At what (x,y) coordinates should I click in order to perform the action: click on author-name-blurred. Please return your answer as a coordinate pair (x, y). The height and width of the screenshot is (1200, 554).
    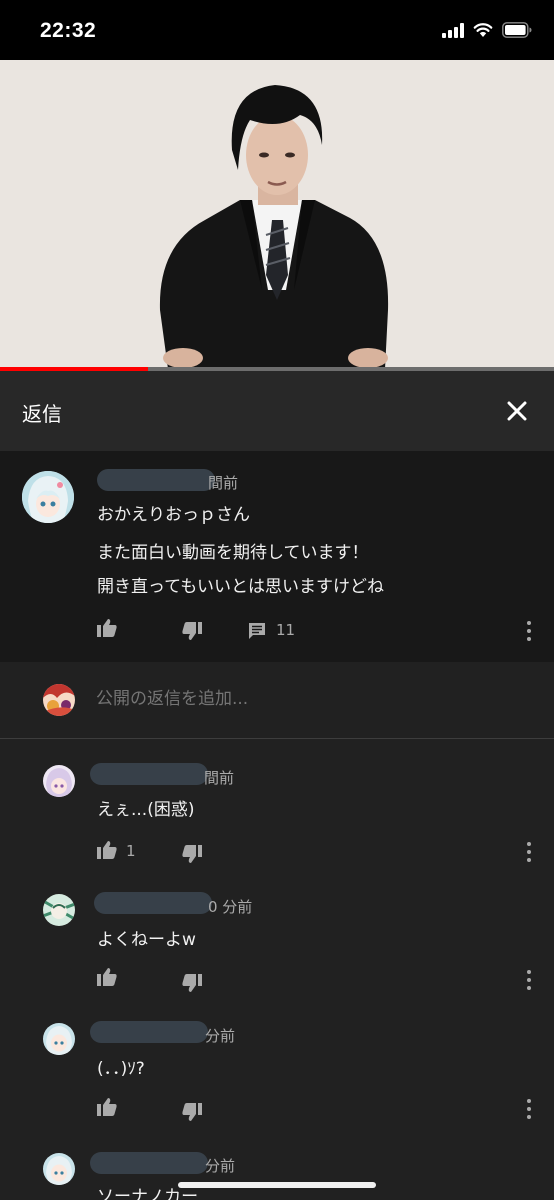
    Looking at the image, I should click on (156, 480).